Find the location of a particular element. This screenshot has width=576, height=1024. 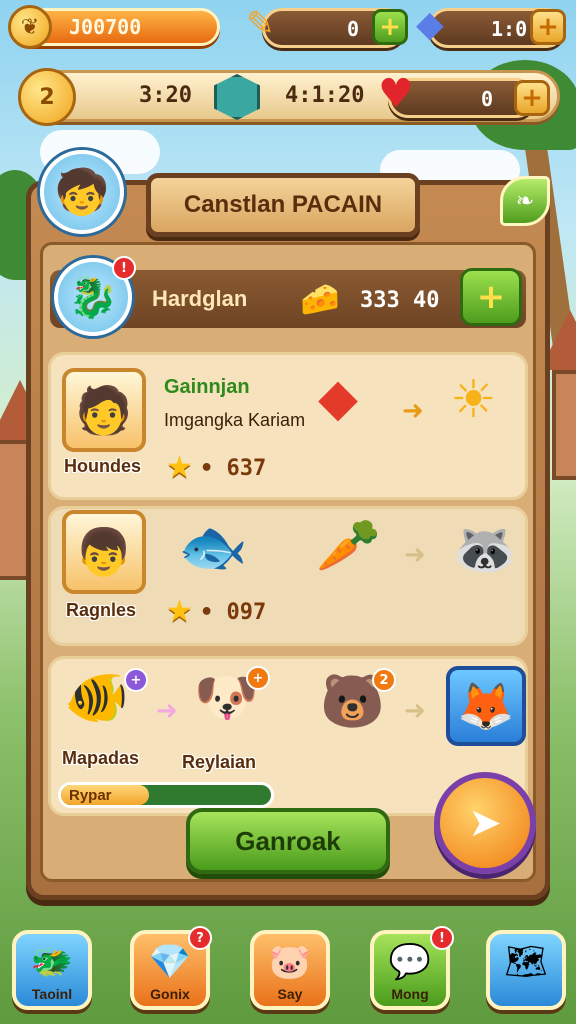

sun-creature-icon: ☀ is located at coordinates (473, 400).